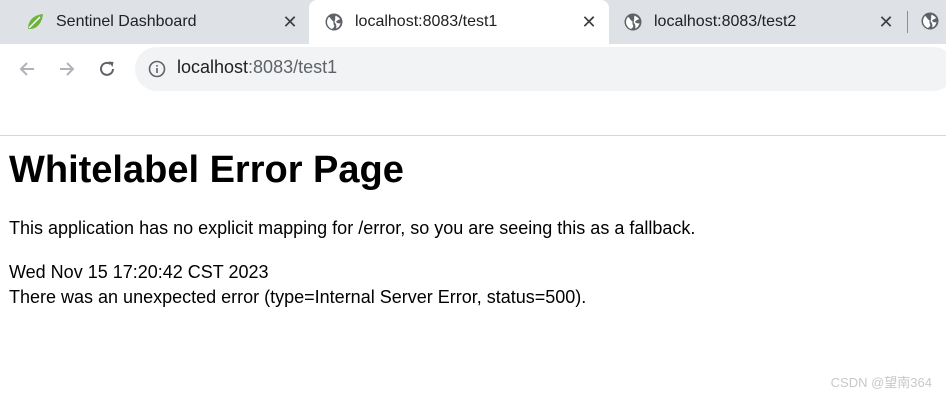 The height and width of the screenshot is (398, 946). I want to click on tab-sentinel-dashboard: Sentinel Dashboard ✕, so click(154, 22).